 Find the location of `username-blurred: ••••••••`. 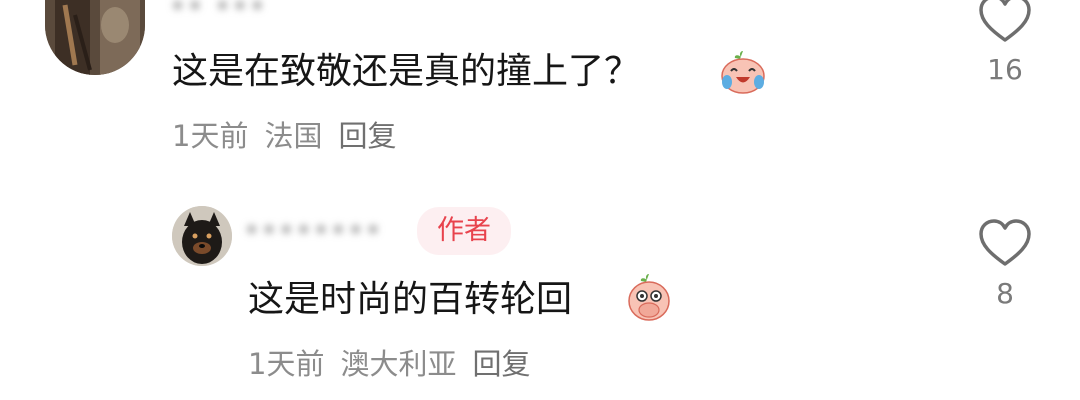

username-blurred: •••••••• is located at coordinates (313, 231).